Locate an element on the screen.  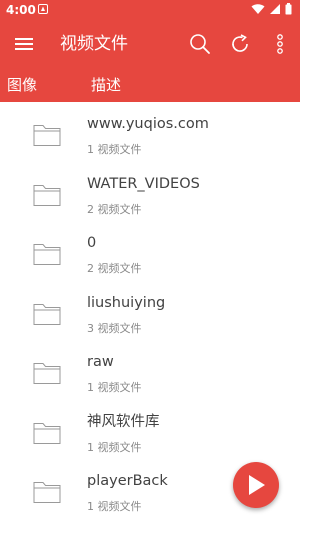
toolbar-title: 视频文件 is located at coordinates (94, 44).